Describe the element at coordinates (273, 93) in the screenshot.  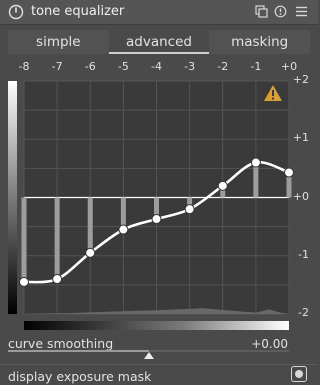
I see `warning-icon` at that location.